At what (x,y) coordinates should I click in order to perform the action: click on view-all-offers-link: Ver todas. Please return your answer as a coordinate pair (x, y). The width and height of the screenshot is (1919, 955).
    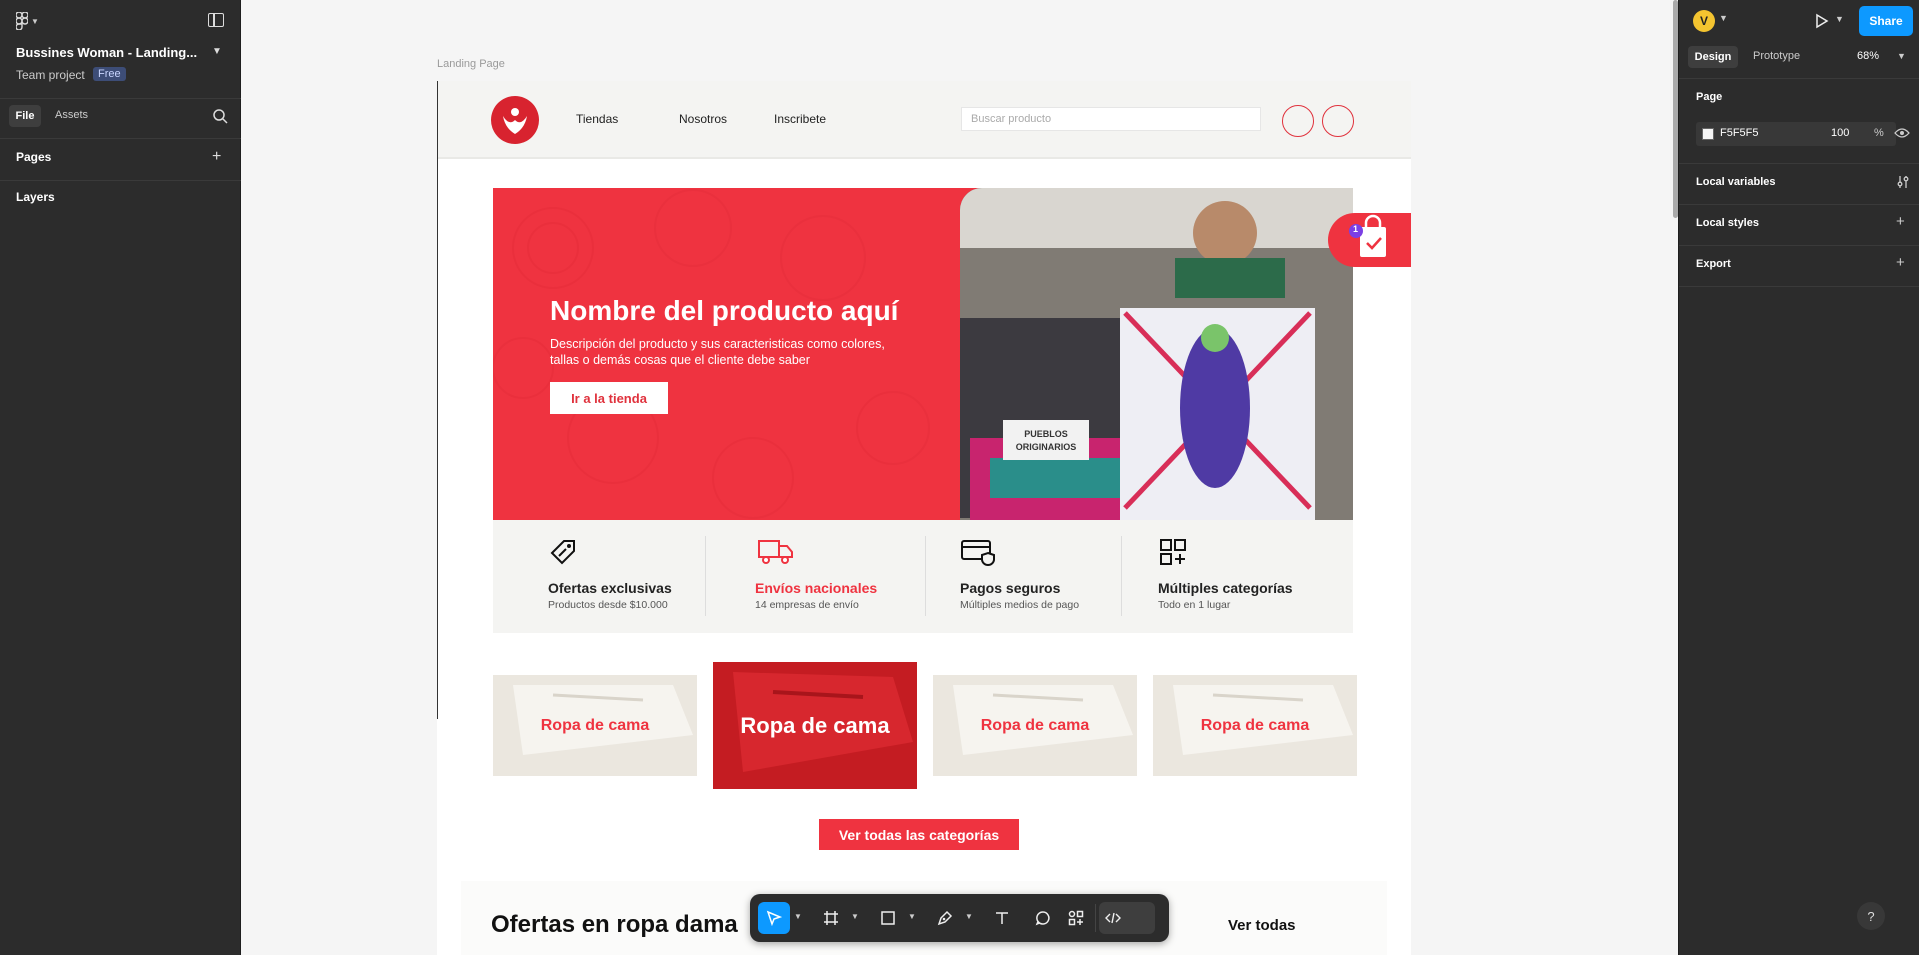
    Looking at the image, I should click on (1262, 925).